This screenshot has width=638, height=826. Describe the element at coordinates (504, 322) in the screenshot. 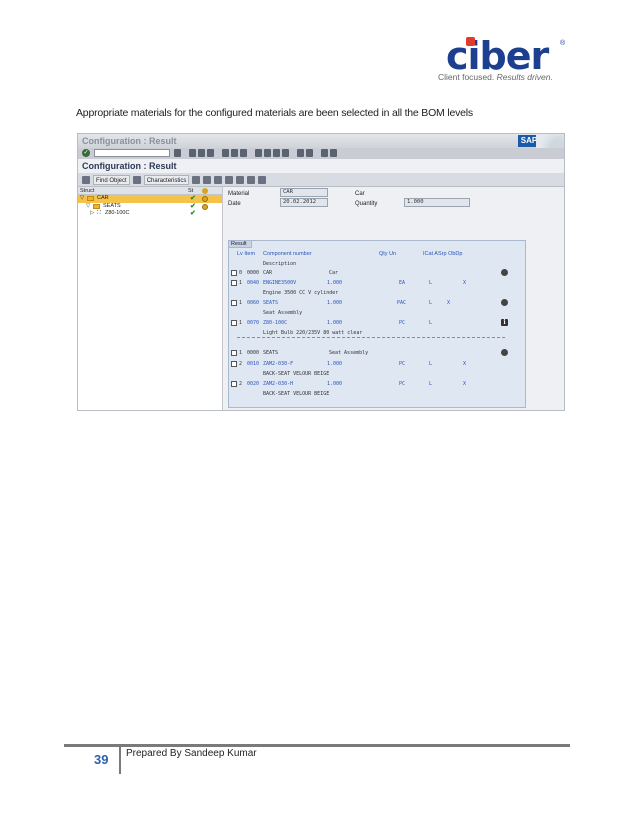

I see `info-icon: i` at that location.